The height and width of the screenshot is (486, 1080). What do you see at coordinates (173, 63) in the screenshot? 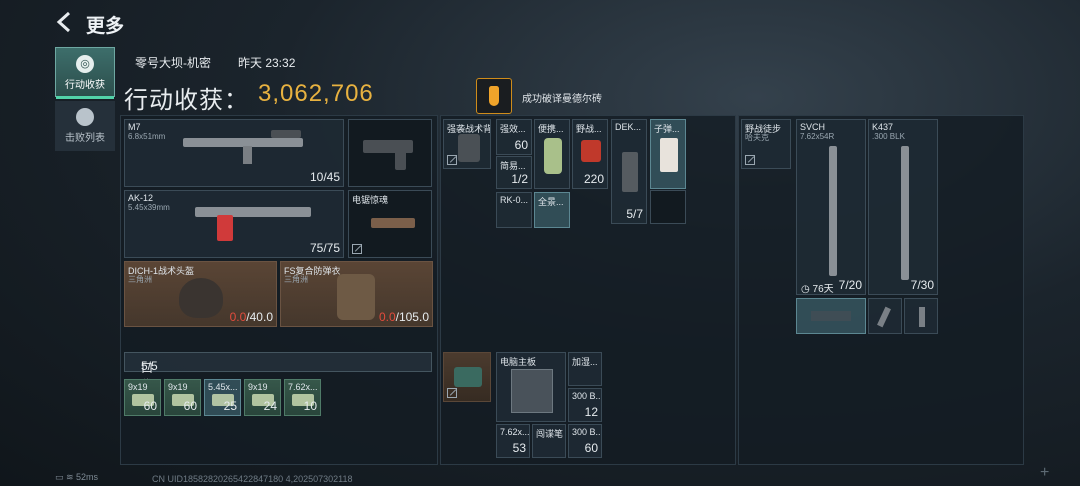
I see `map-name: 零号大坝-机密` at bounding box center [173, 63].